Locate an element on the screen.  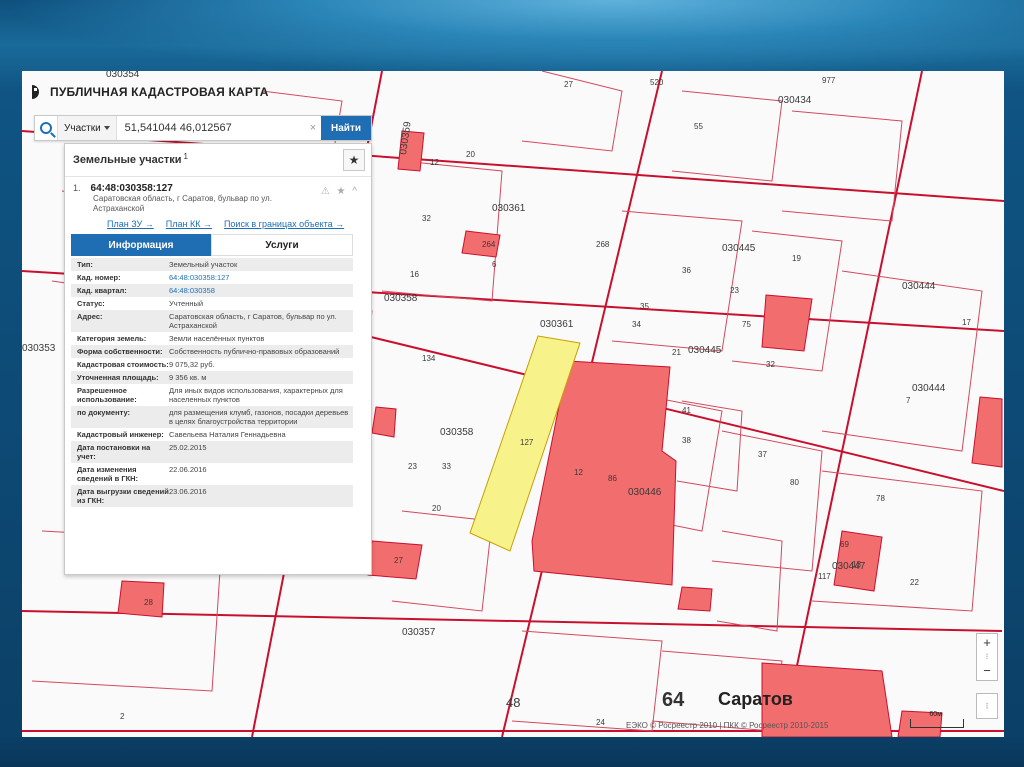
result-count: 1 is located at coordinates (185, 156).